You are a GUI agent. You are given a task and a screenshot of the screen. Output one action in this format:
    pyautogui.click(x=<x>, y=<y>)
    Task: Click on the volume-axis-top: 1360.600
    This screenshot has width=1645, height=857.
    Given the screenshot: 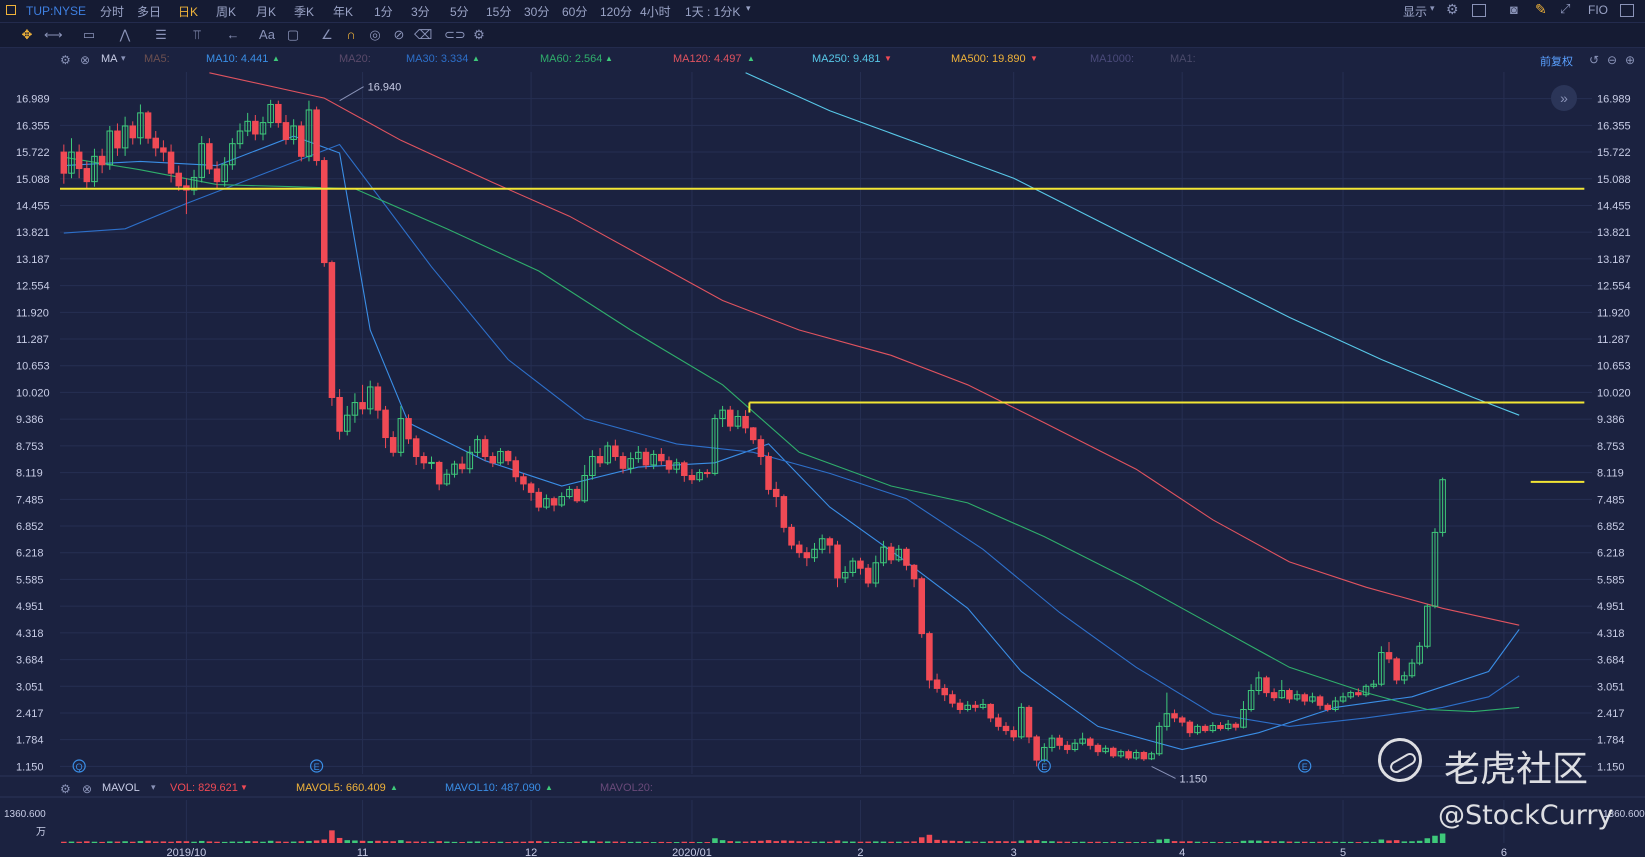 What is the action you would take?
    pyautogui.click(x=25, y=814)
    